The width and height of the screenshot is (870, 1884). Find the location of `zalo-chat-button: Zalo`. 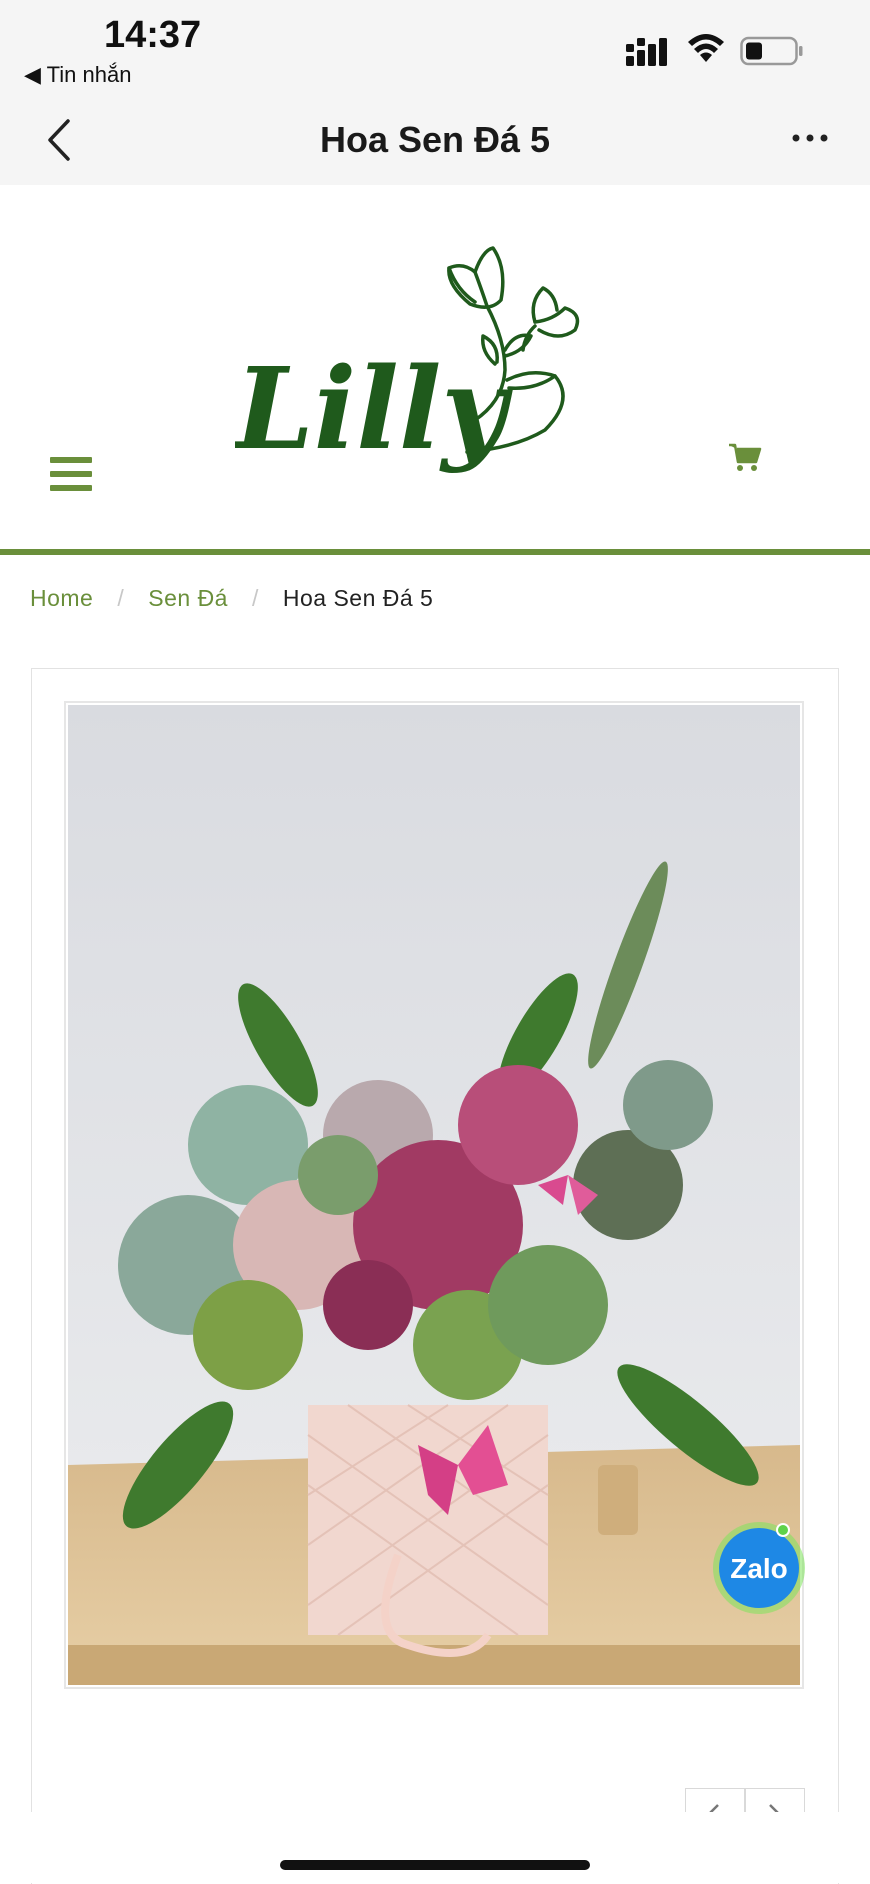

zalo-chat-button: Zalo is located at coordinates (759, 1566).